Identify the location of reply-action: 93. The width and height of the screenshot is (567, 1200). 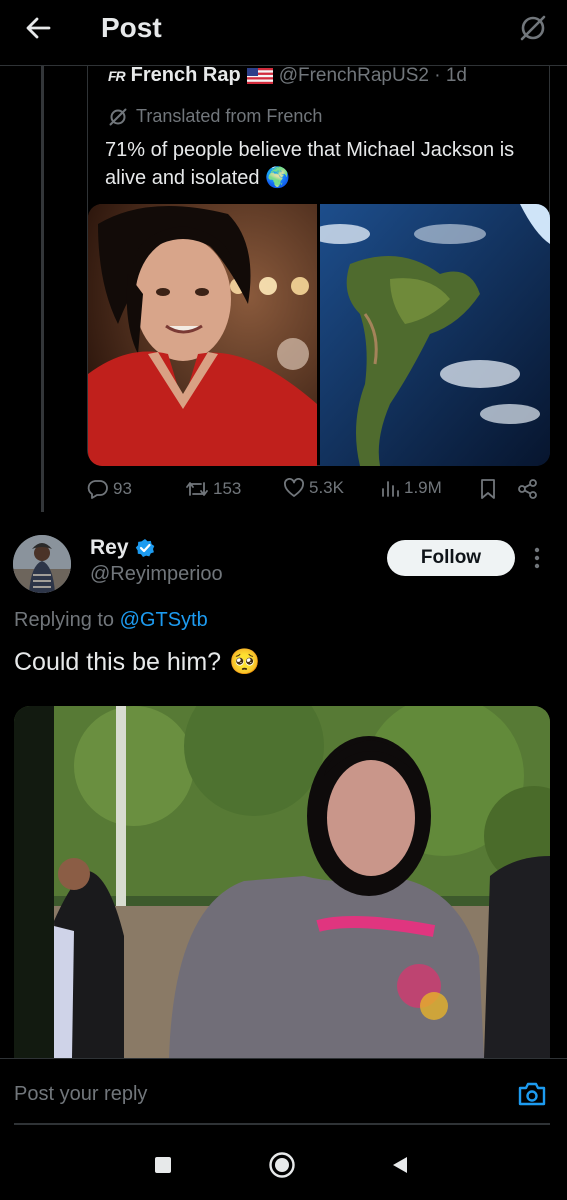
(109, 489).